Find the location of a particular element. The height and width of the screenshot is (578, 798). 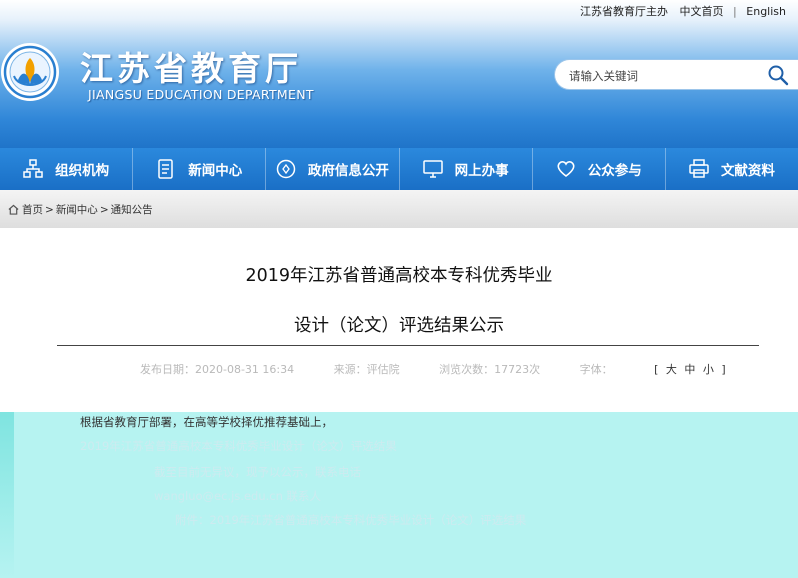

nav-item-online-services: 网上办事 is located at coordinates (466, 169).